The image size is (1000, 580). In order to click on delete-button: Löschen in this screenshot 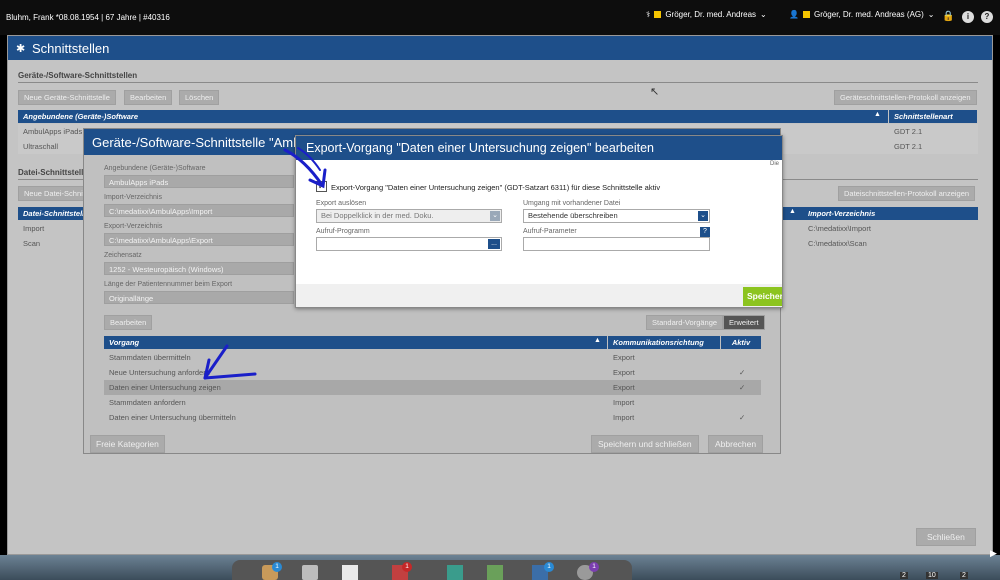, I will do `click(199, 97)`.